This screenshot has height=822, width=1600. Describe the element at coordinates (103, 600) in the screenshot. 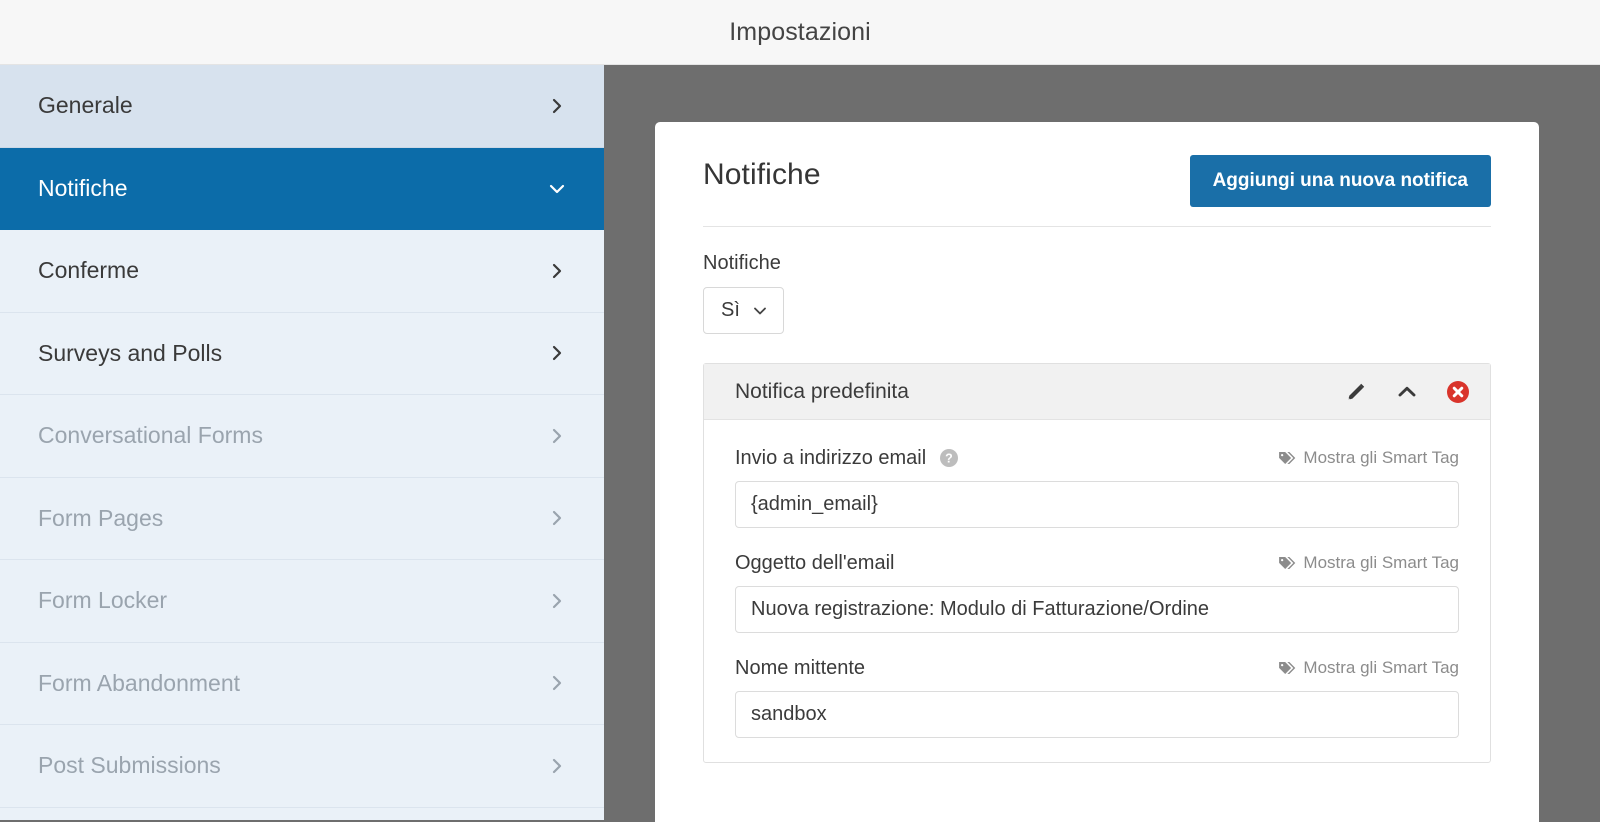

I see `sidebar-item-label: Form Locker` at that location.